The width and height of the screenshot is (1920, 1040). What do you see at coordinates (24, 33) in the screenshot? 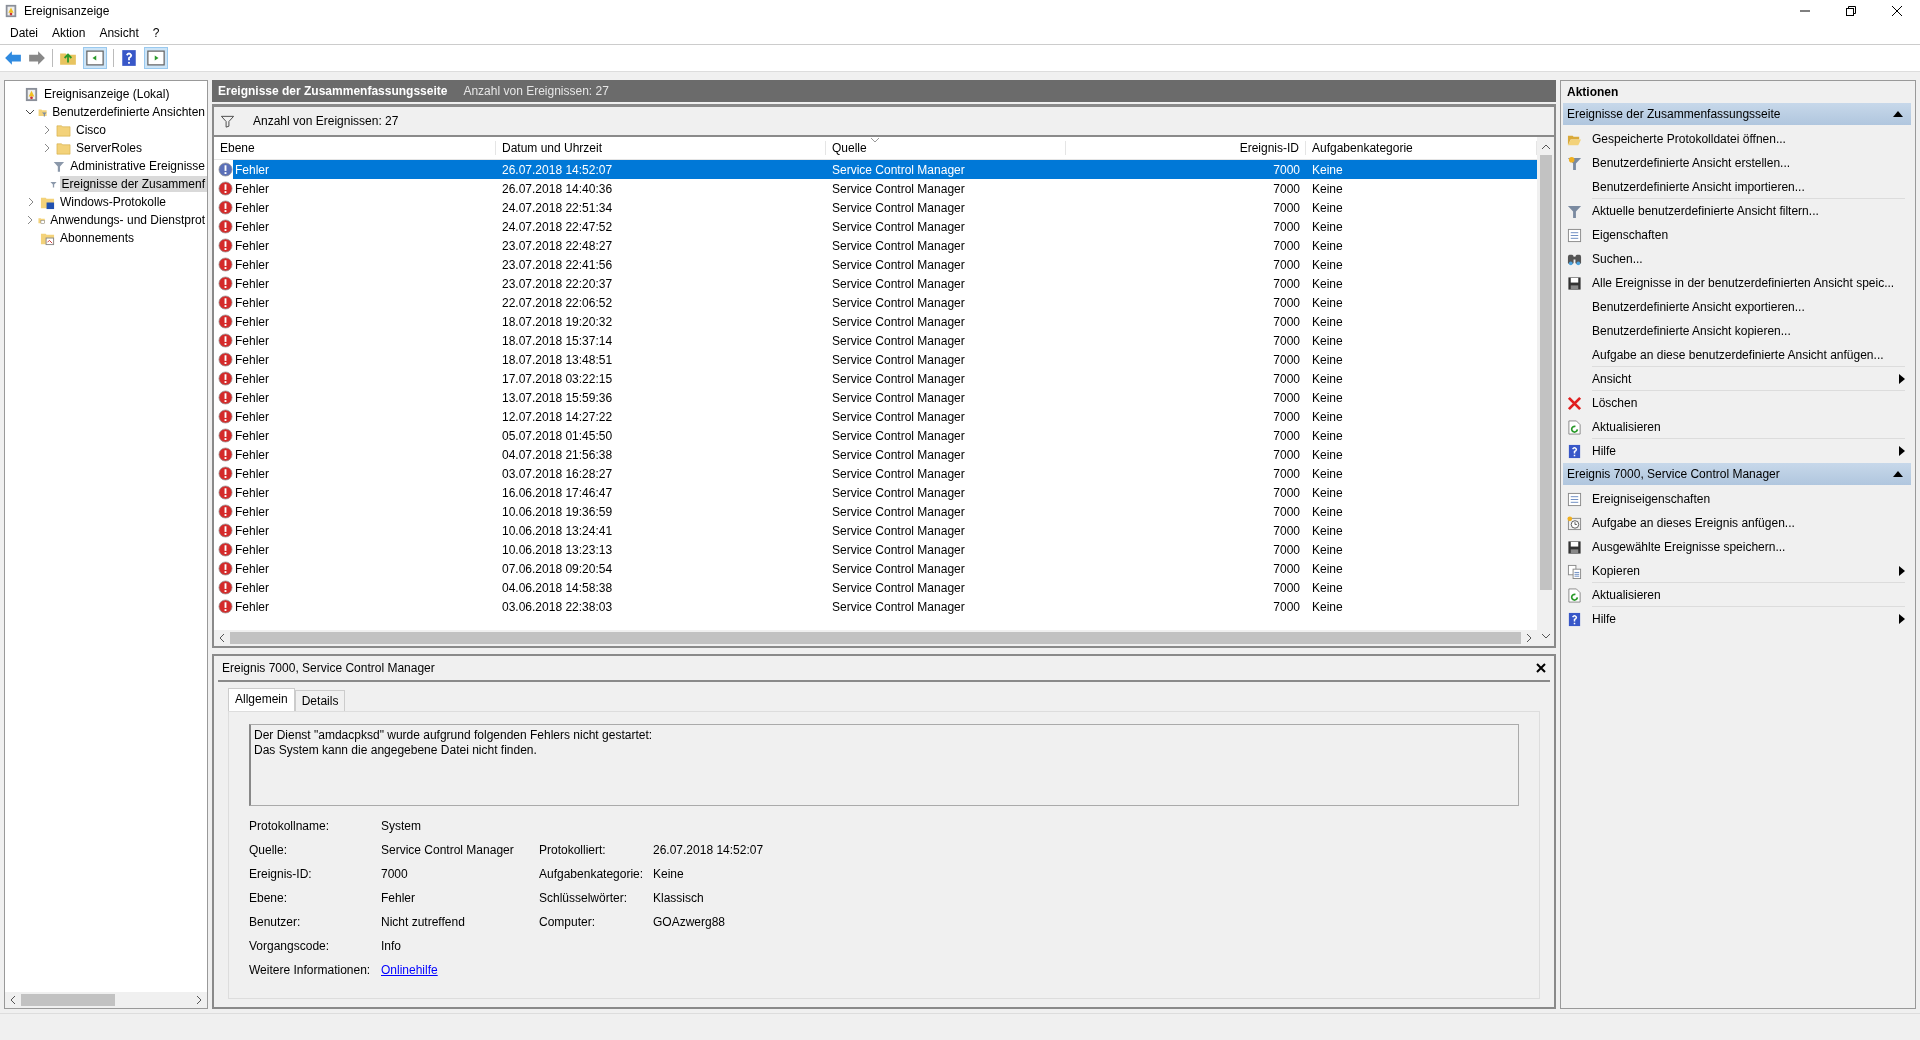
I see `menu-item: Datei` at bounding box center [24, 33].